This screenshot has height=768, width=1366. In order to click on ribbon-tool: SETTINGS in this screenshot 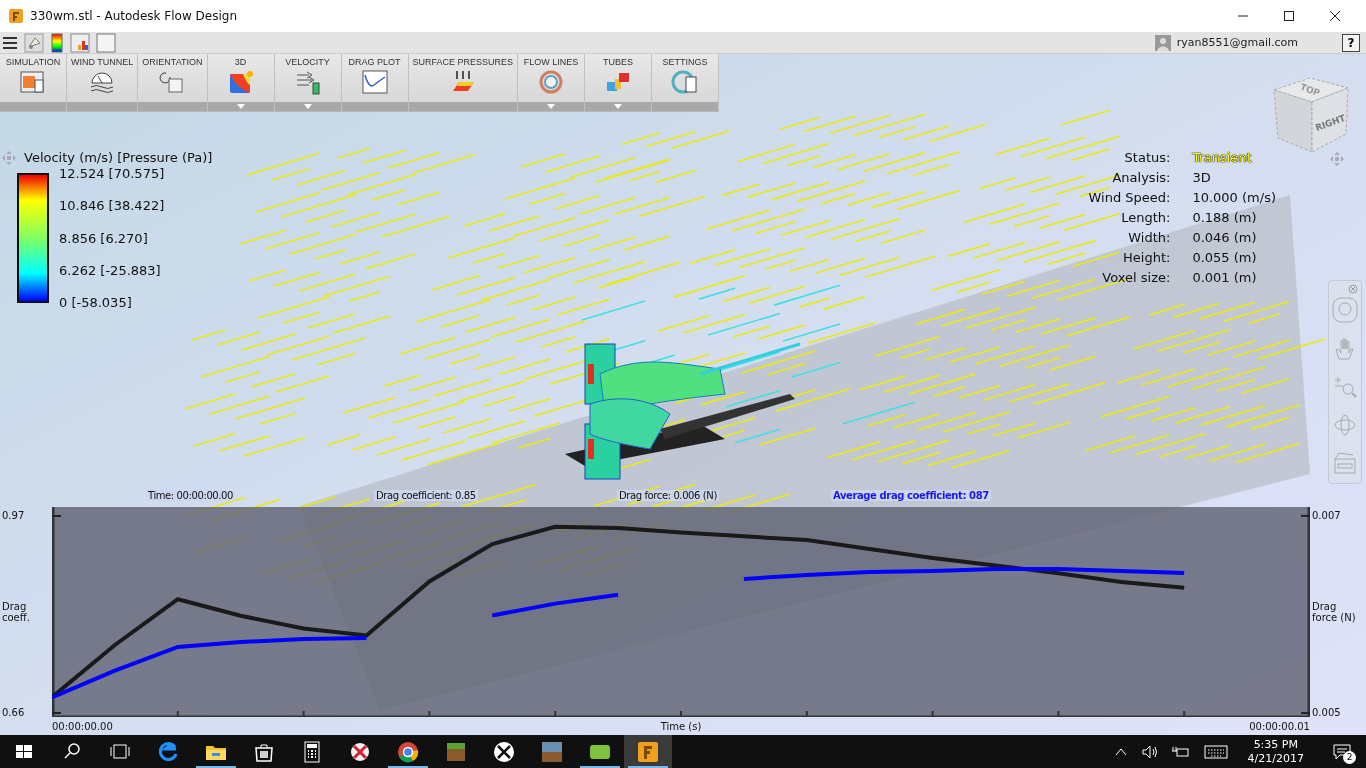, I will do `click(686, 82)`.